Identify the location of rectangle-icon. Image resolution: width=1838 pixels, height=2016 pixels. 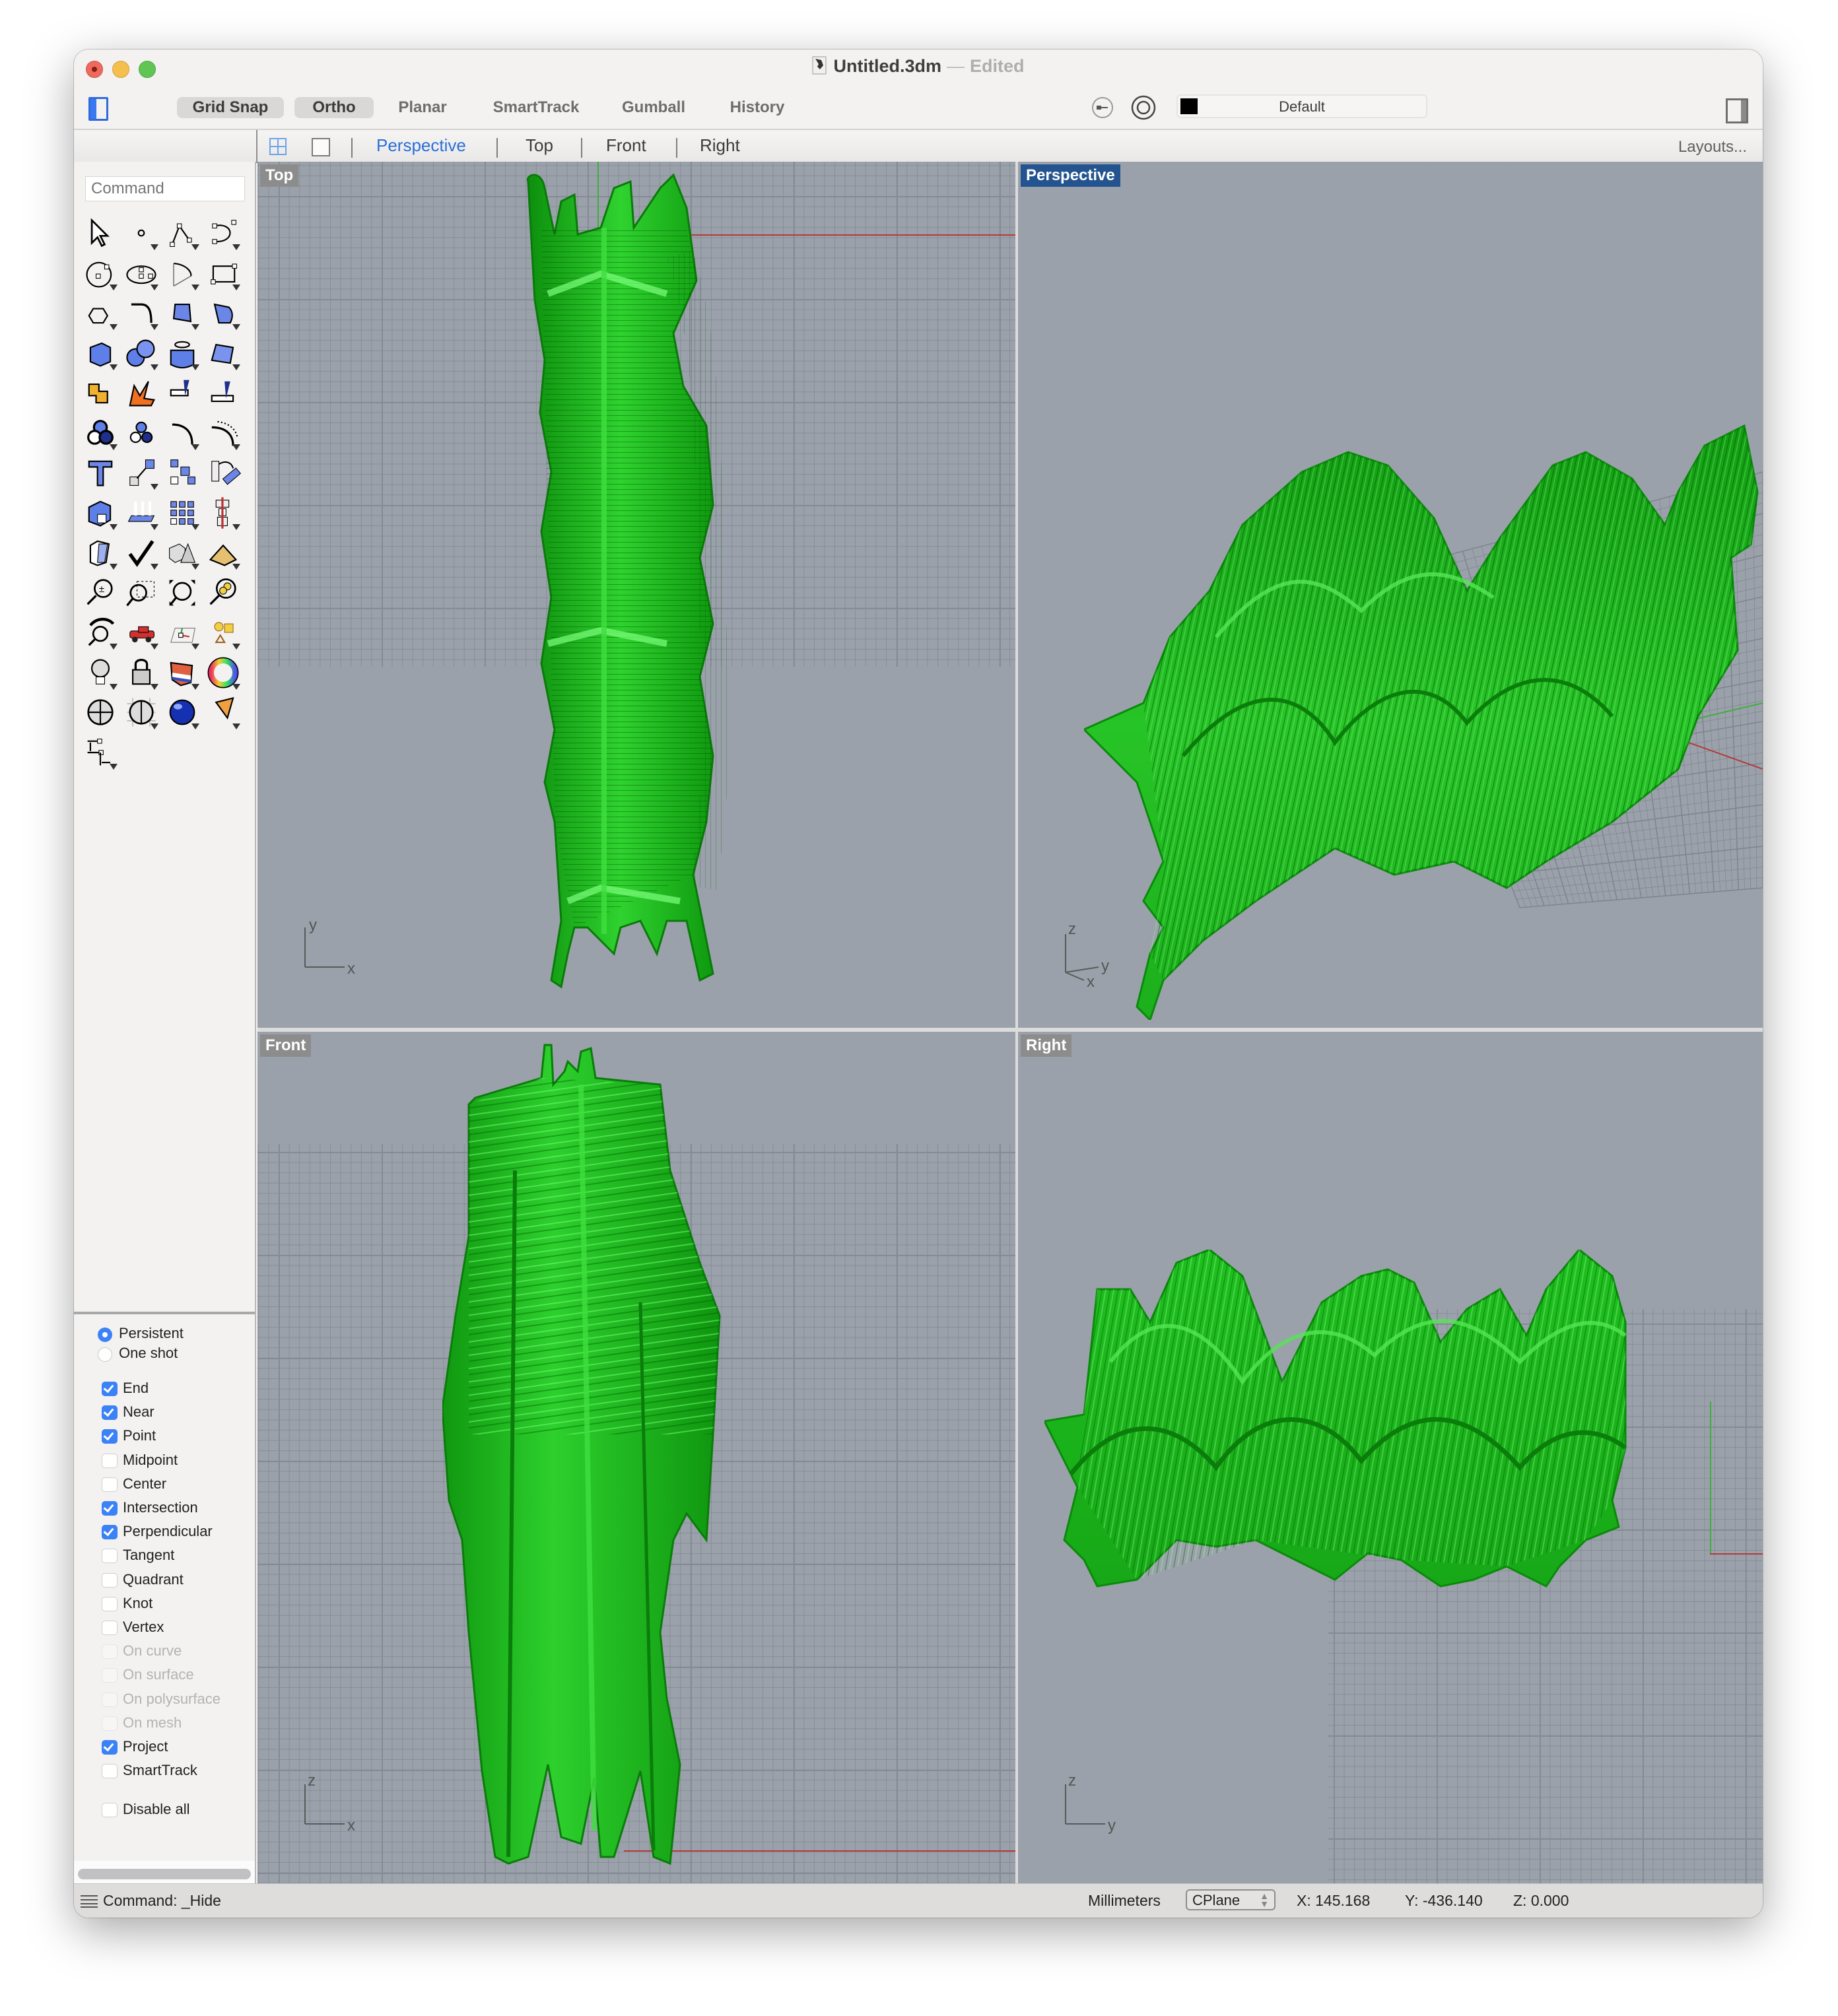
(224, 273).